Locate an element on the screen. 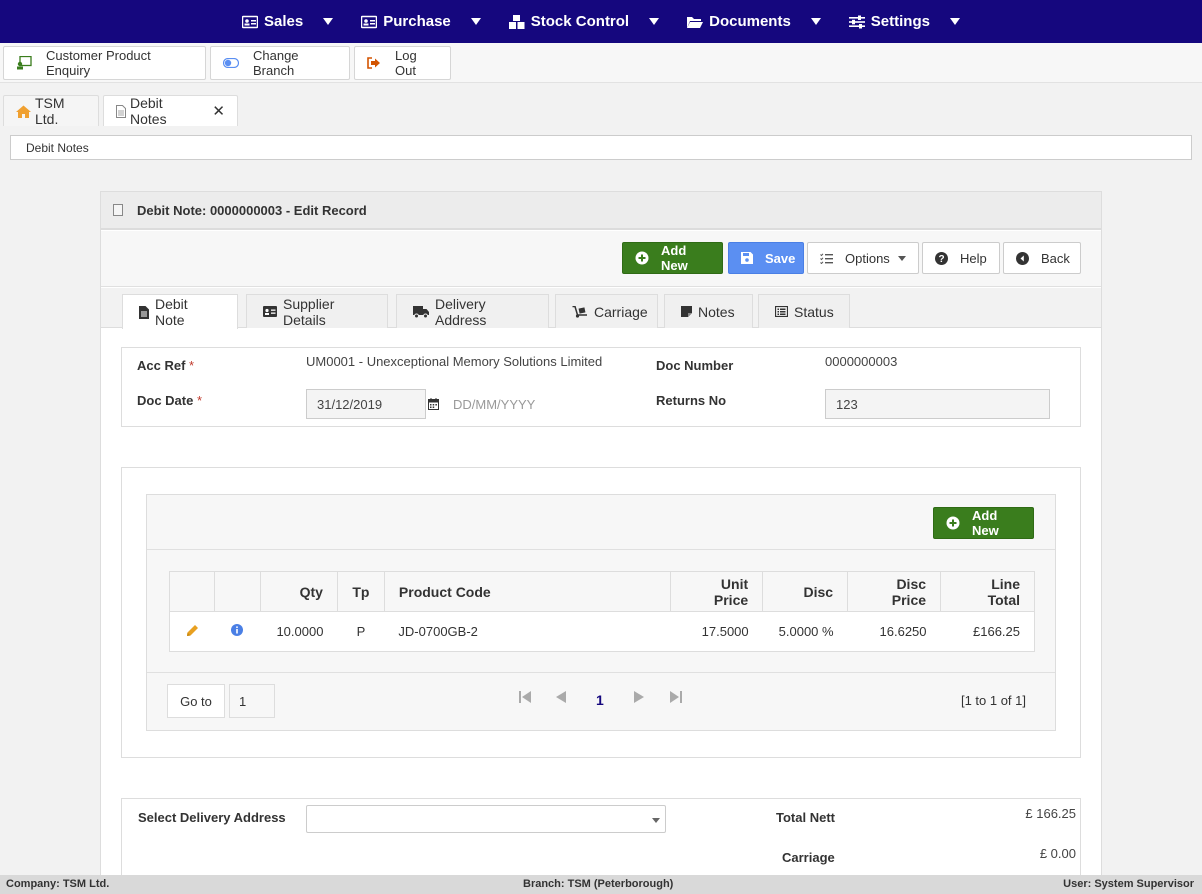 The height and width of the screenshot is (894, 1202). tab-debit-notes-label: Debit Notes is located at coordinates (148, 111).